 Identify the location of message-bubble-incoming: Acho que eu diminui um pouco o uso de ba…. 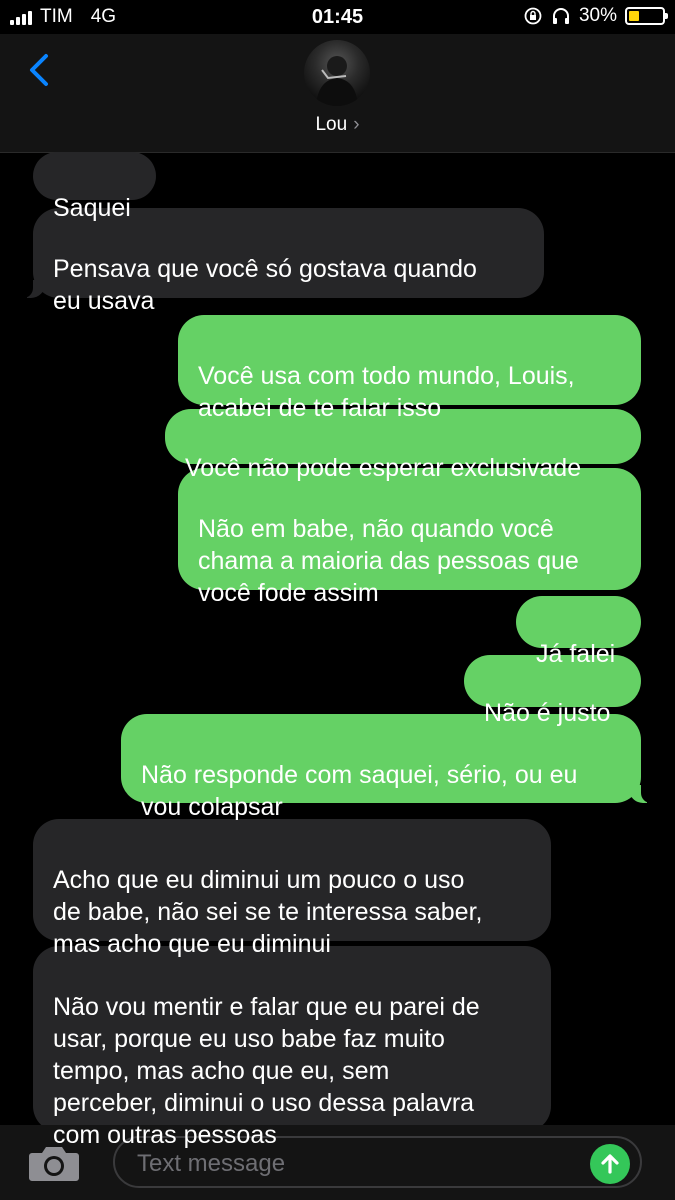
(292, 888).